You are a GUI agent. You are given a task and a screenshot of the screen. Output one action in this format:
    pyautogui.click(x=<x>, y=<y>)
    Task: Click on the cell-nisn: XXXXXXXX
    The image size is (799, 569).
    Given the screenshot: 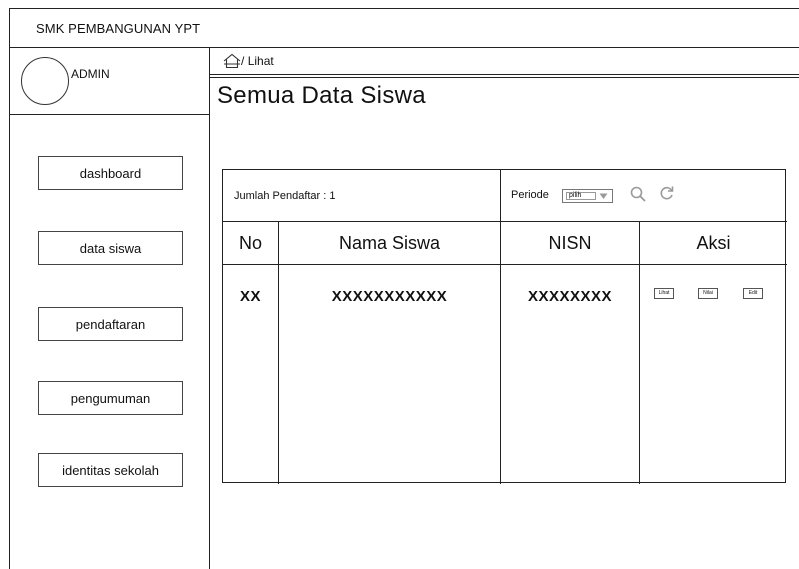 What is the action you would take?
    pyautogui.click(x=570, y=296)
    